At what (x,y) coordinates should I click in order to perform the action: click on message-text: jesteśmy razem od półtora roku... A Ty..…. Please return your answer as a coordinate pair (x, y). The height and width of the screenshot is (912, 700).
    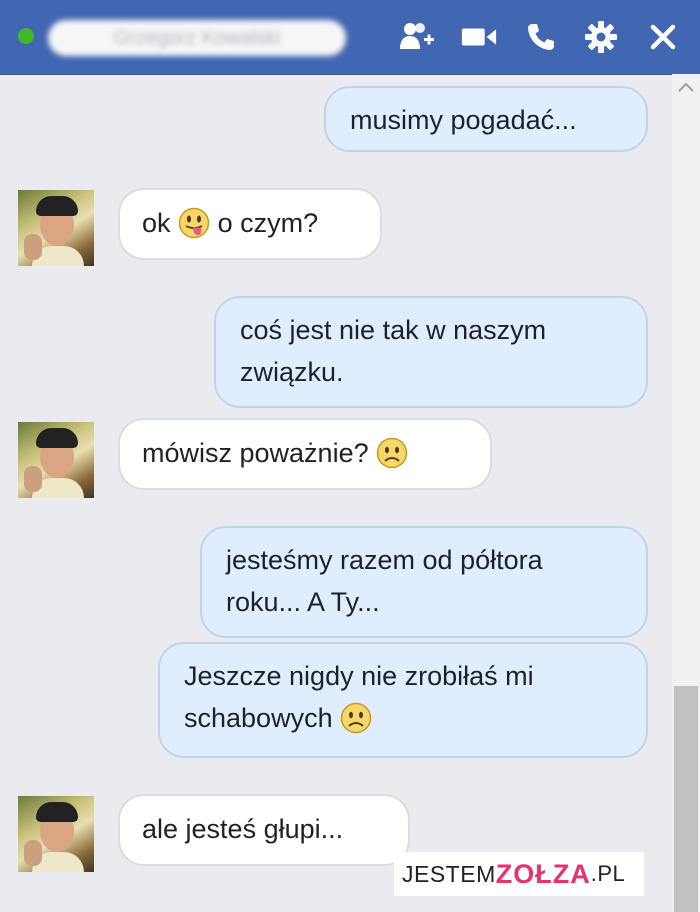
    Looking at the image, I should click on (384, 581).